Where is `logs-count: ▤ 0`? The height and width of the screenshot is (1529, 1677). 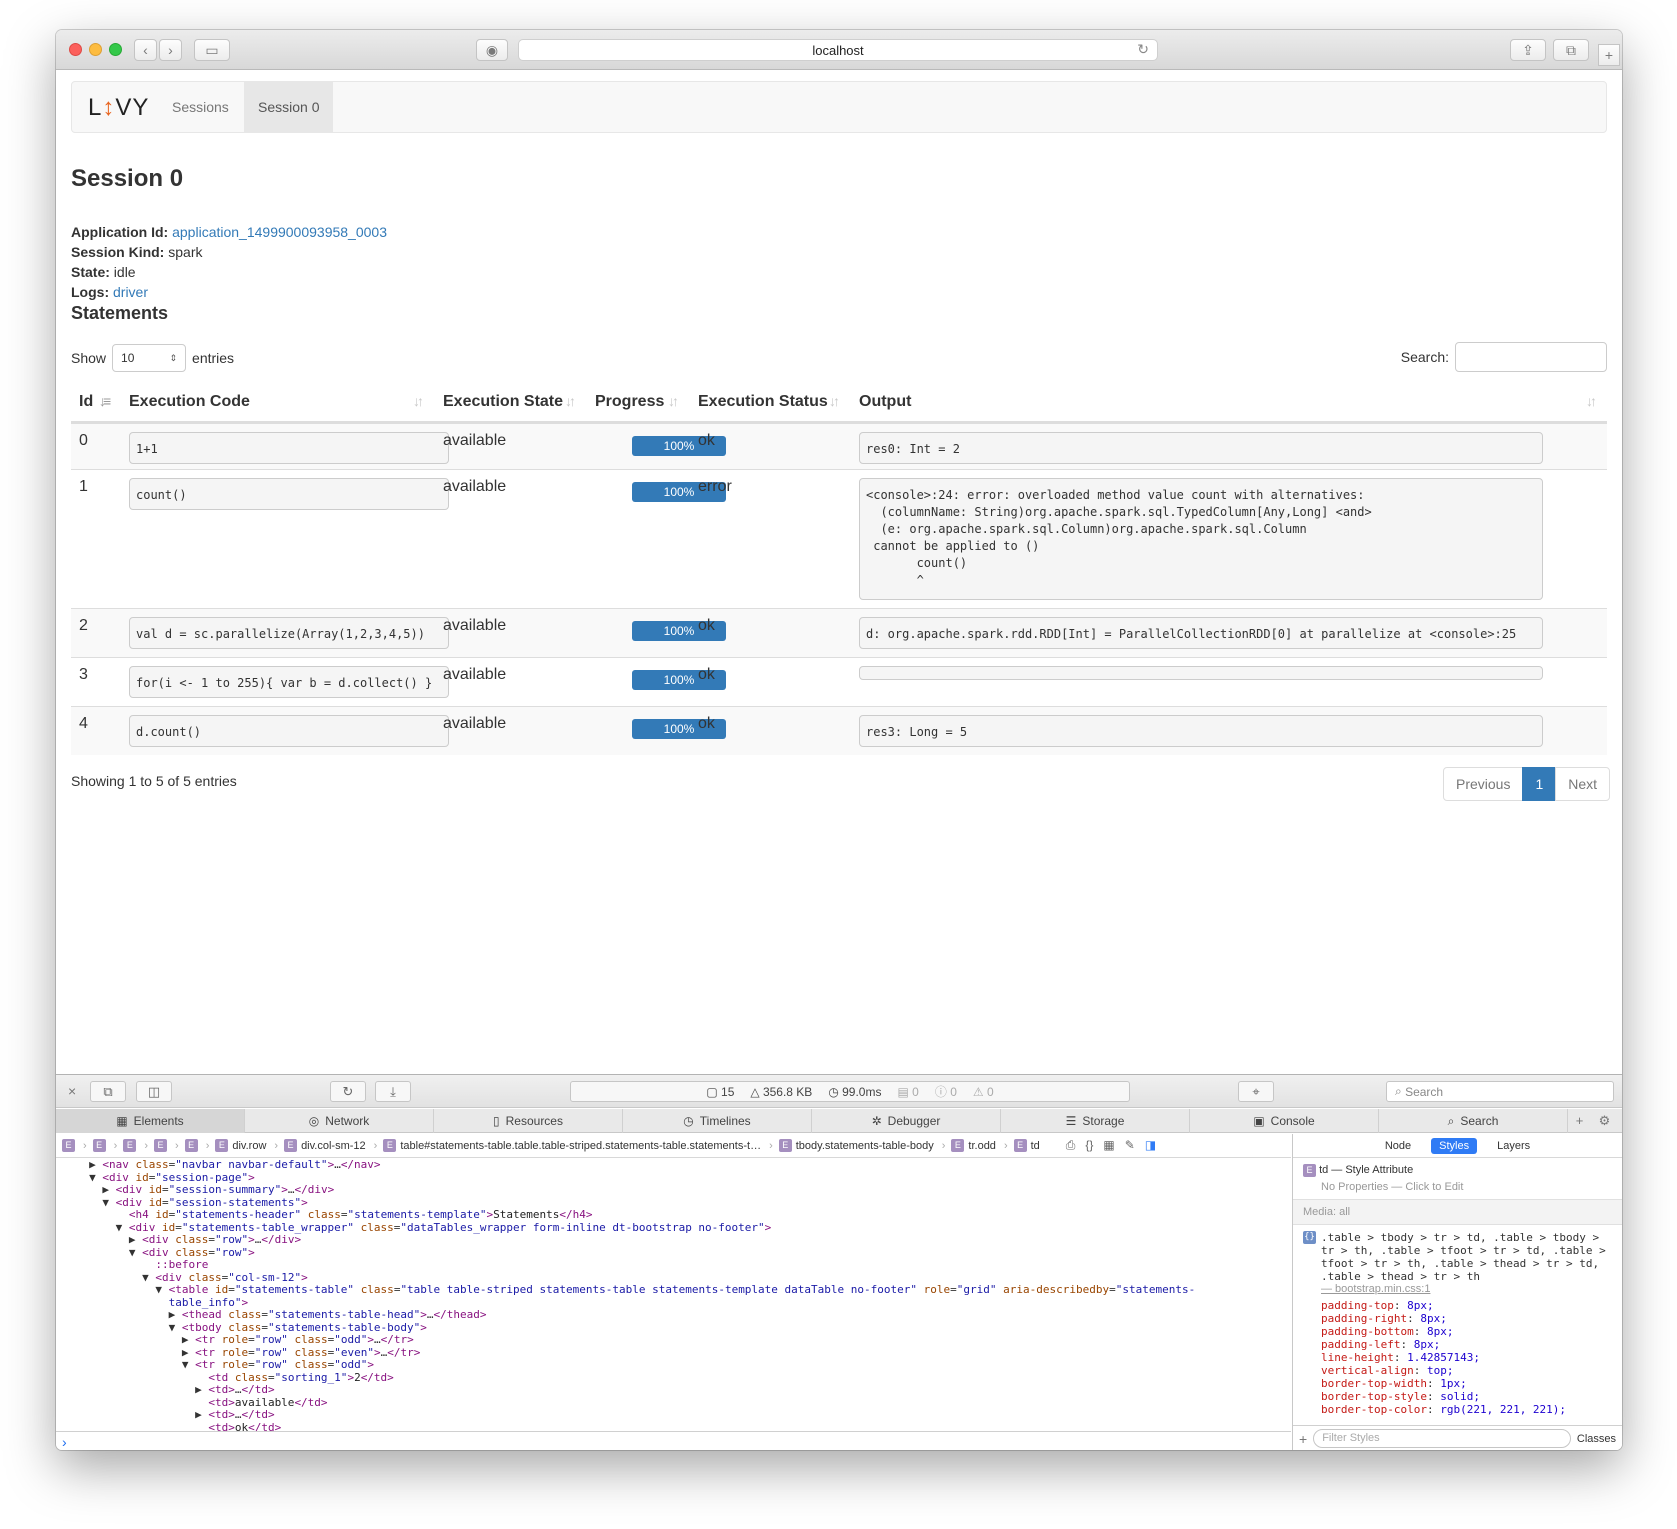
logs-count: ▤ 0 is located at coordinates (907, 1092).